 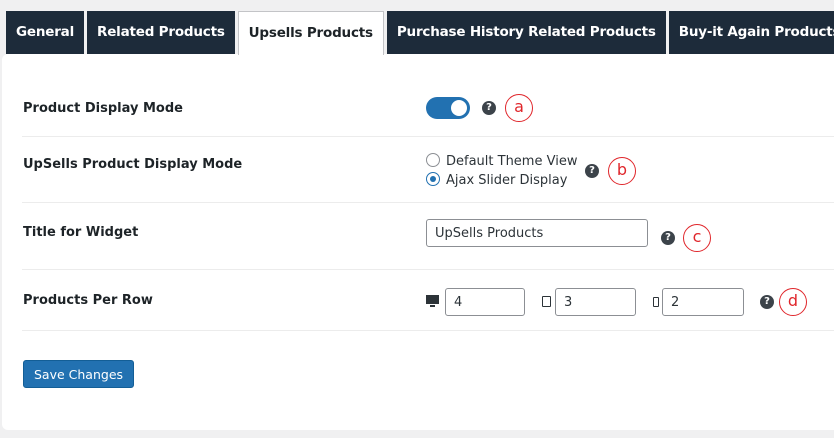 I want to click on toggle-knob, so click(x=459, y=108).